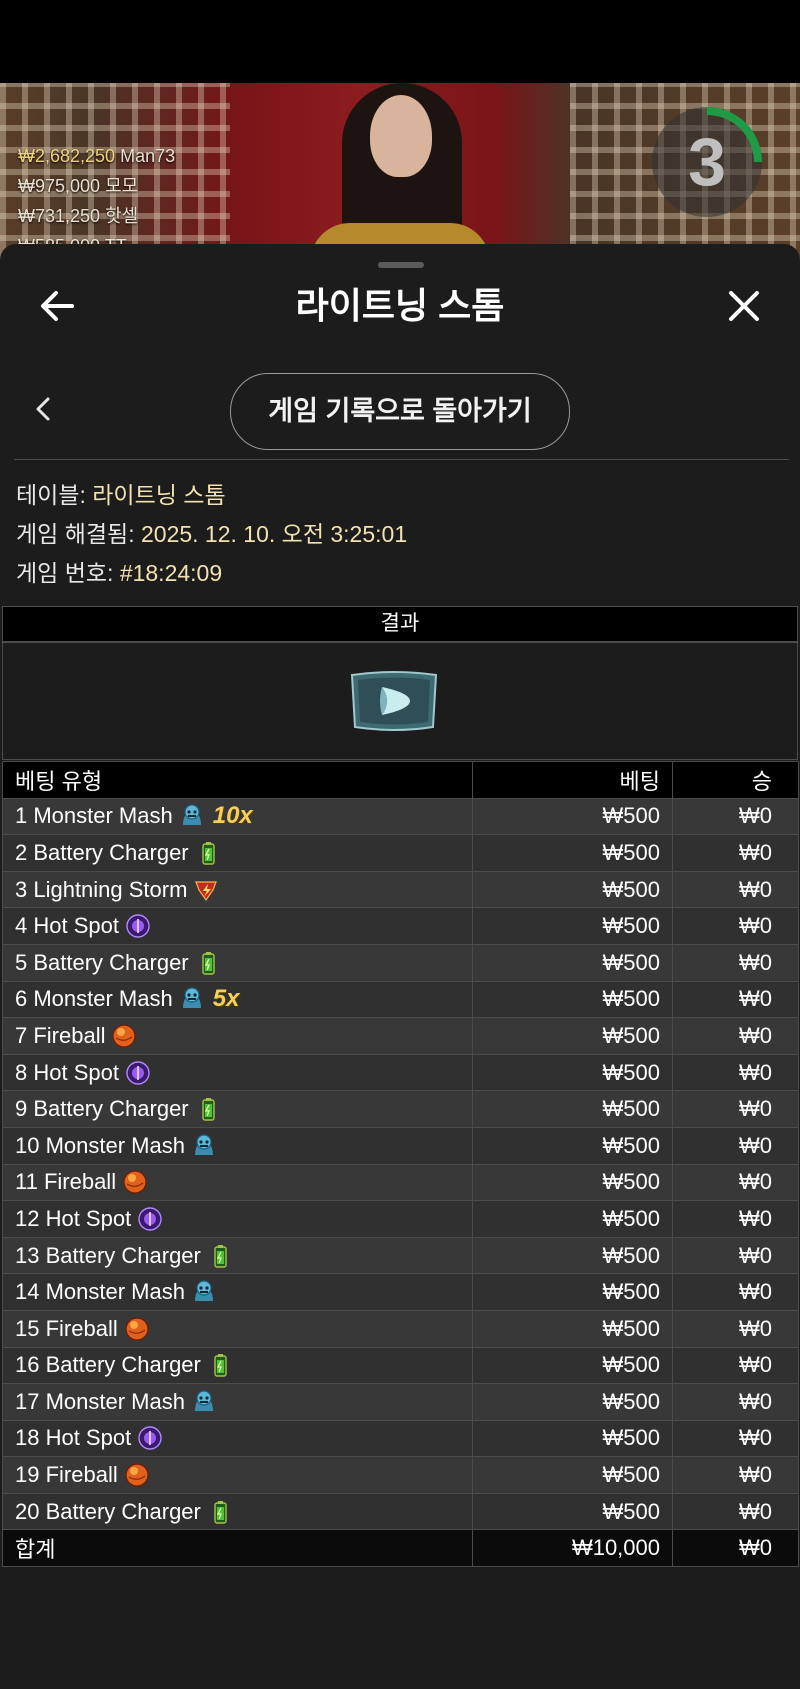 This screenshot has width=800, height=1689. I want to click on back-to-history-button: 게임 기록으로 돌아가기, so click(400, 411).